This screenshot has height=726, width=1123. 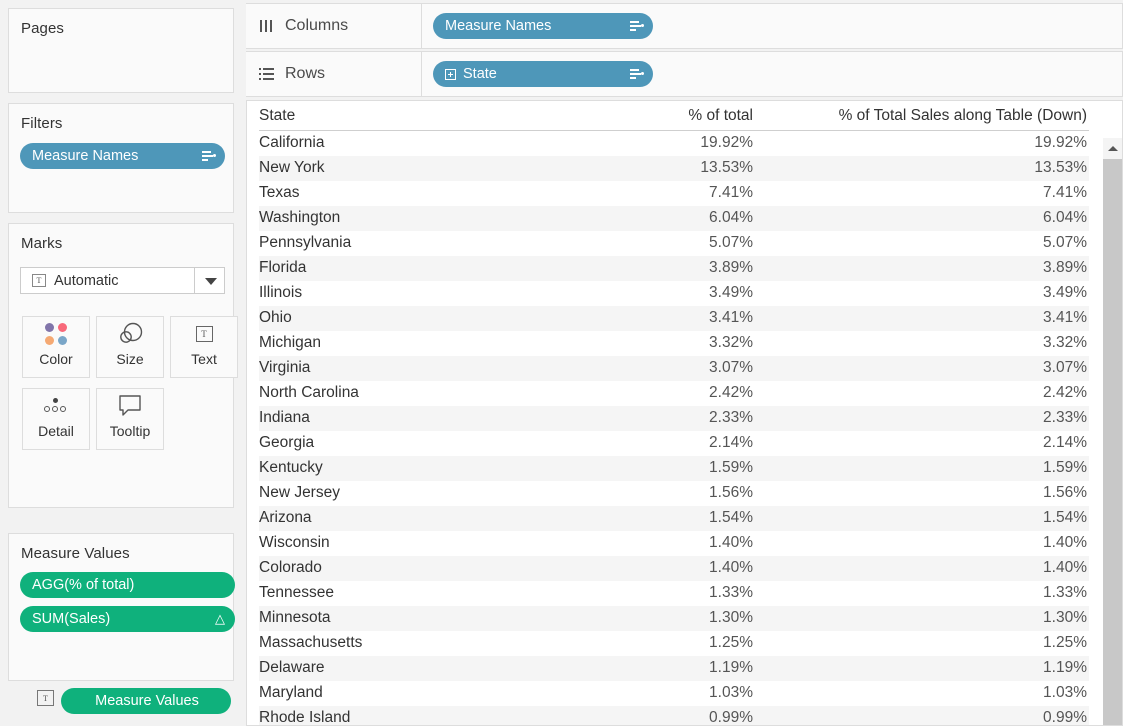 What do you see at coordinates (71, 619) in the screenshot?
I see `measure-values-pill-label: SUM(Sales)` at bounding box center [71, 619].